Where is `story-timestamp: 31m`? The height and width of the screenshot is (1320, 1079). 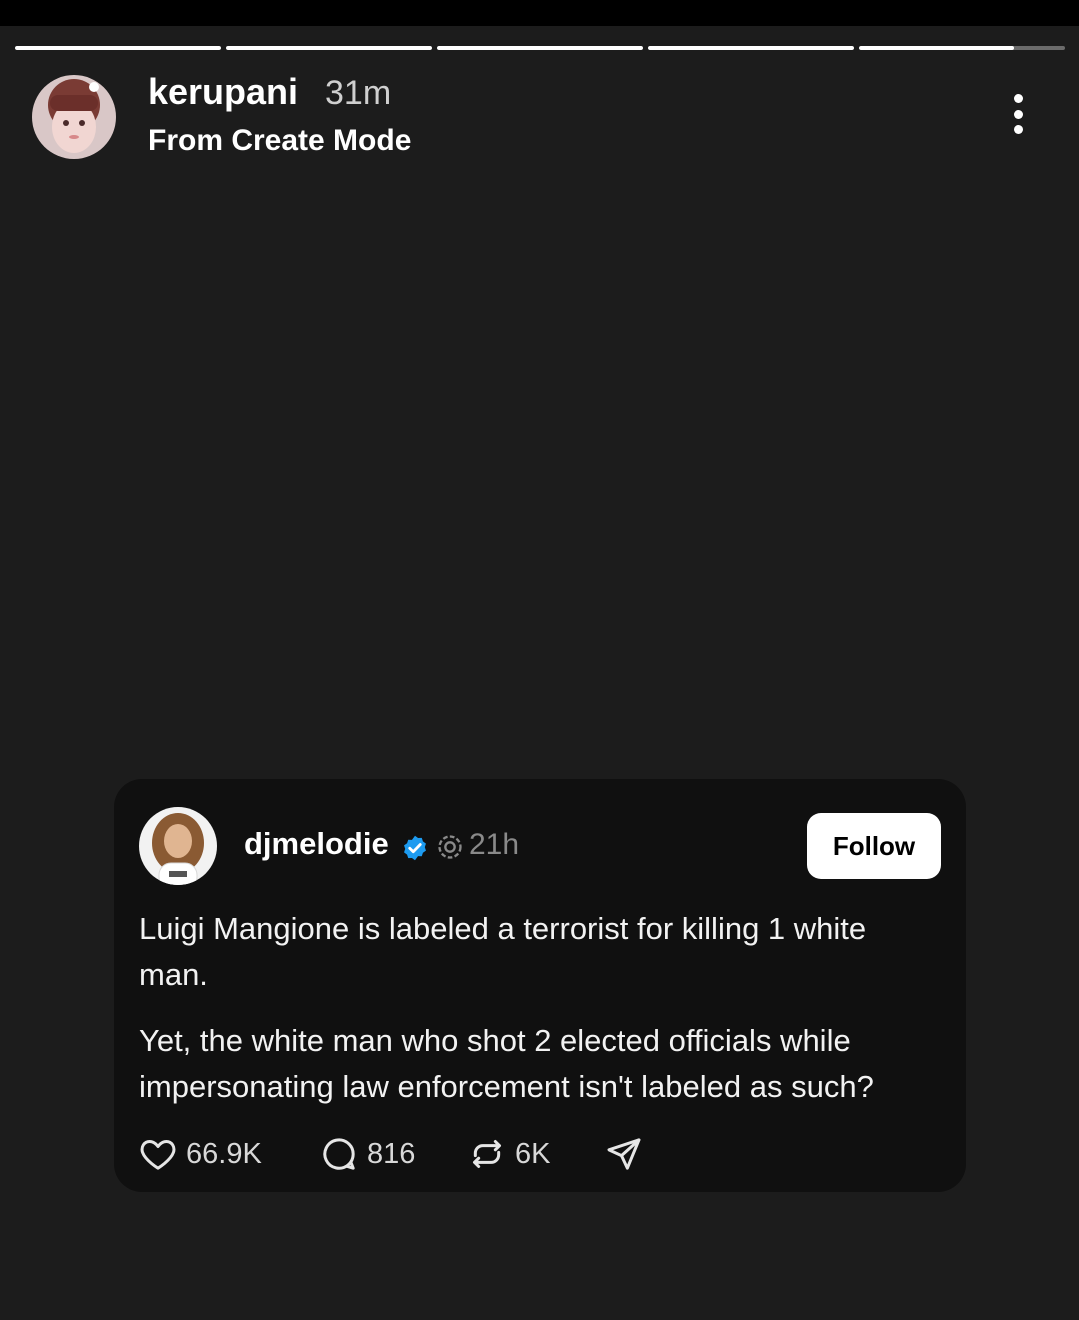 story-timestamp: 31m is located at coordinates (358, 93).